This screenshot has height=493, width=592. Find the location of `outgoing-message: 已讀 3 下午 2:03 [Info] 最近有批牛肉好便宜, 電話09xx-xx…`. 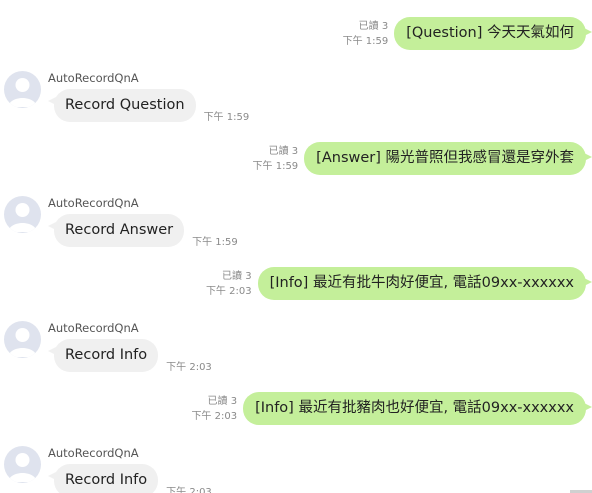

outgoing-message: 已讀 3 下午 2:03 [Info] 最近有批牛肉好便宜, 電話09xx-xx… is located at coordinates (399, 283).